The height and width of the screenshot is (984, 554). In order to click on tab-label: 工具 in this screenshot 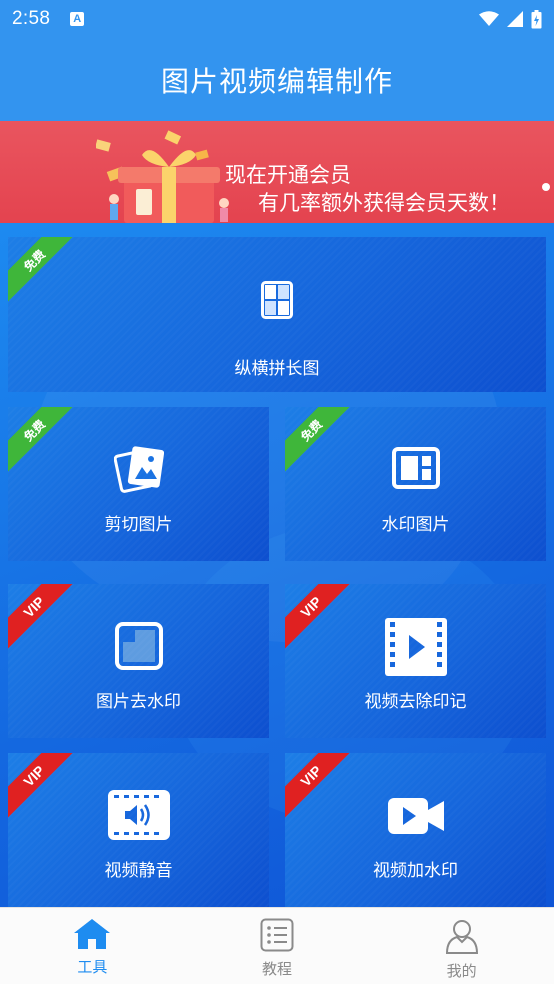, I will do `click(92, 967)`.